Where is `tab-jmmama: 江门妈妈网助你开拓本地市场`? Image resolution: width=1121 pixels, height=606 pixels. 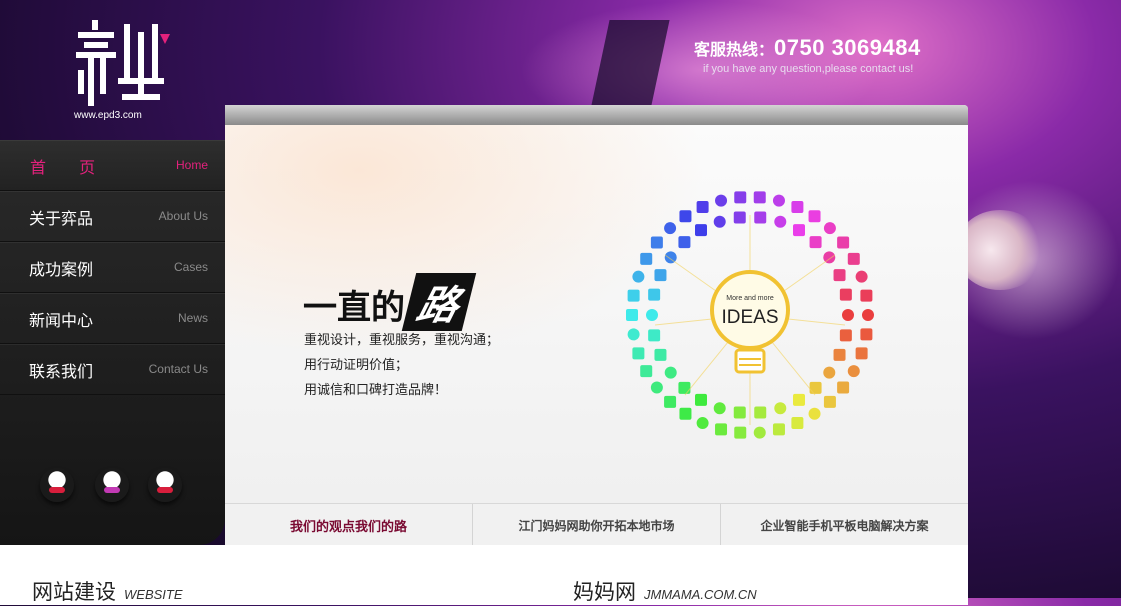
tab-jmmama: 江门妈妈网助你开拓本地市场 is located at coordinates (597, 525).